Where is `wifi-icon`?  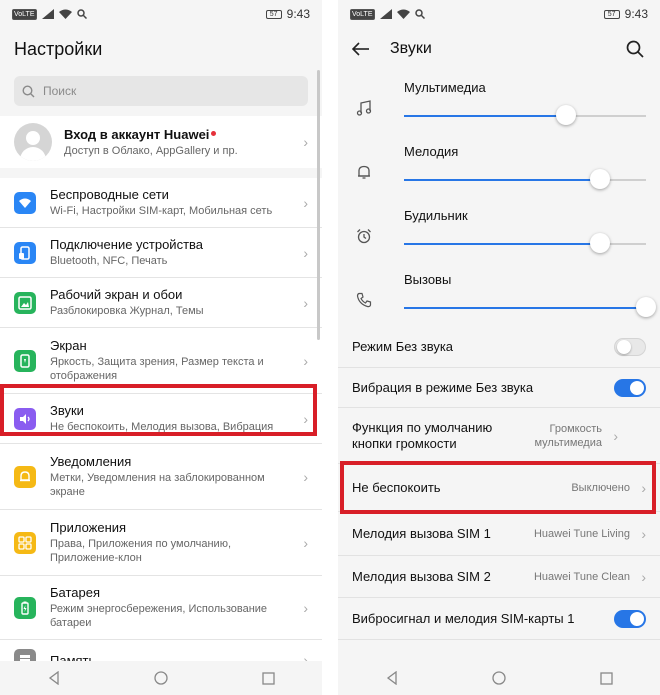
wifi-icon is located at coordinates (25, 202).